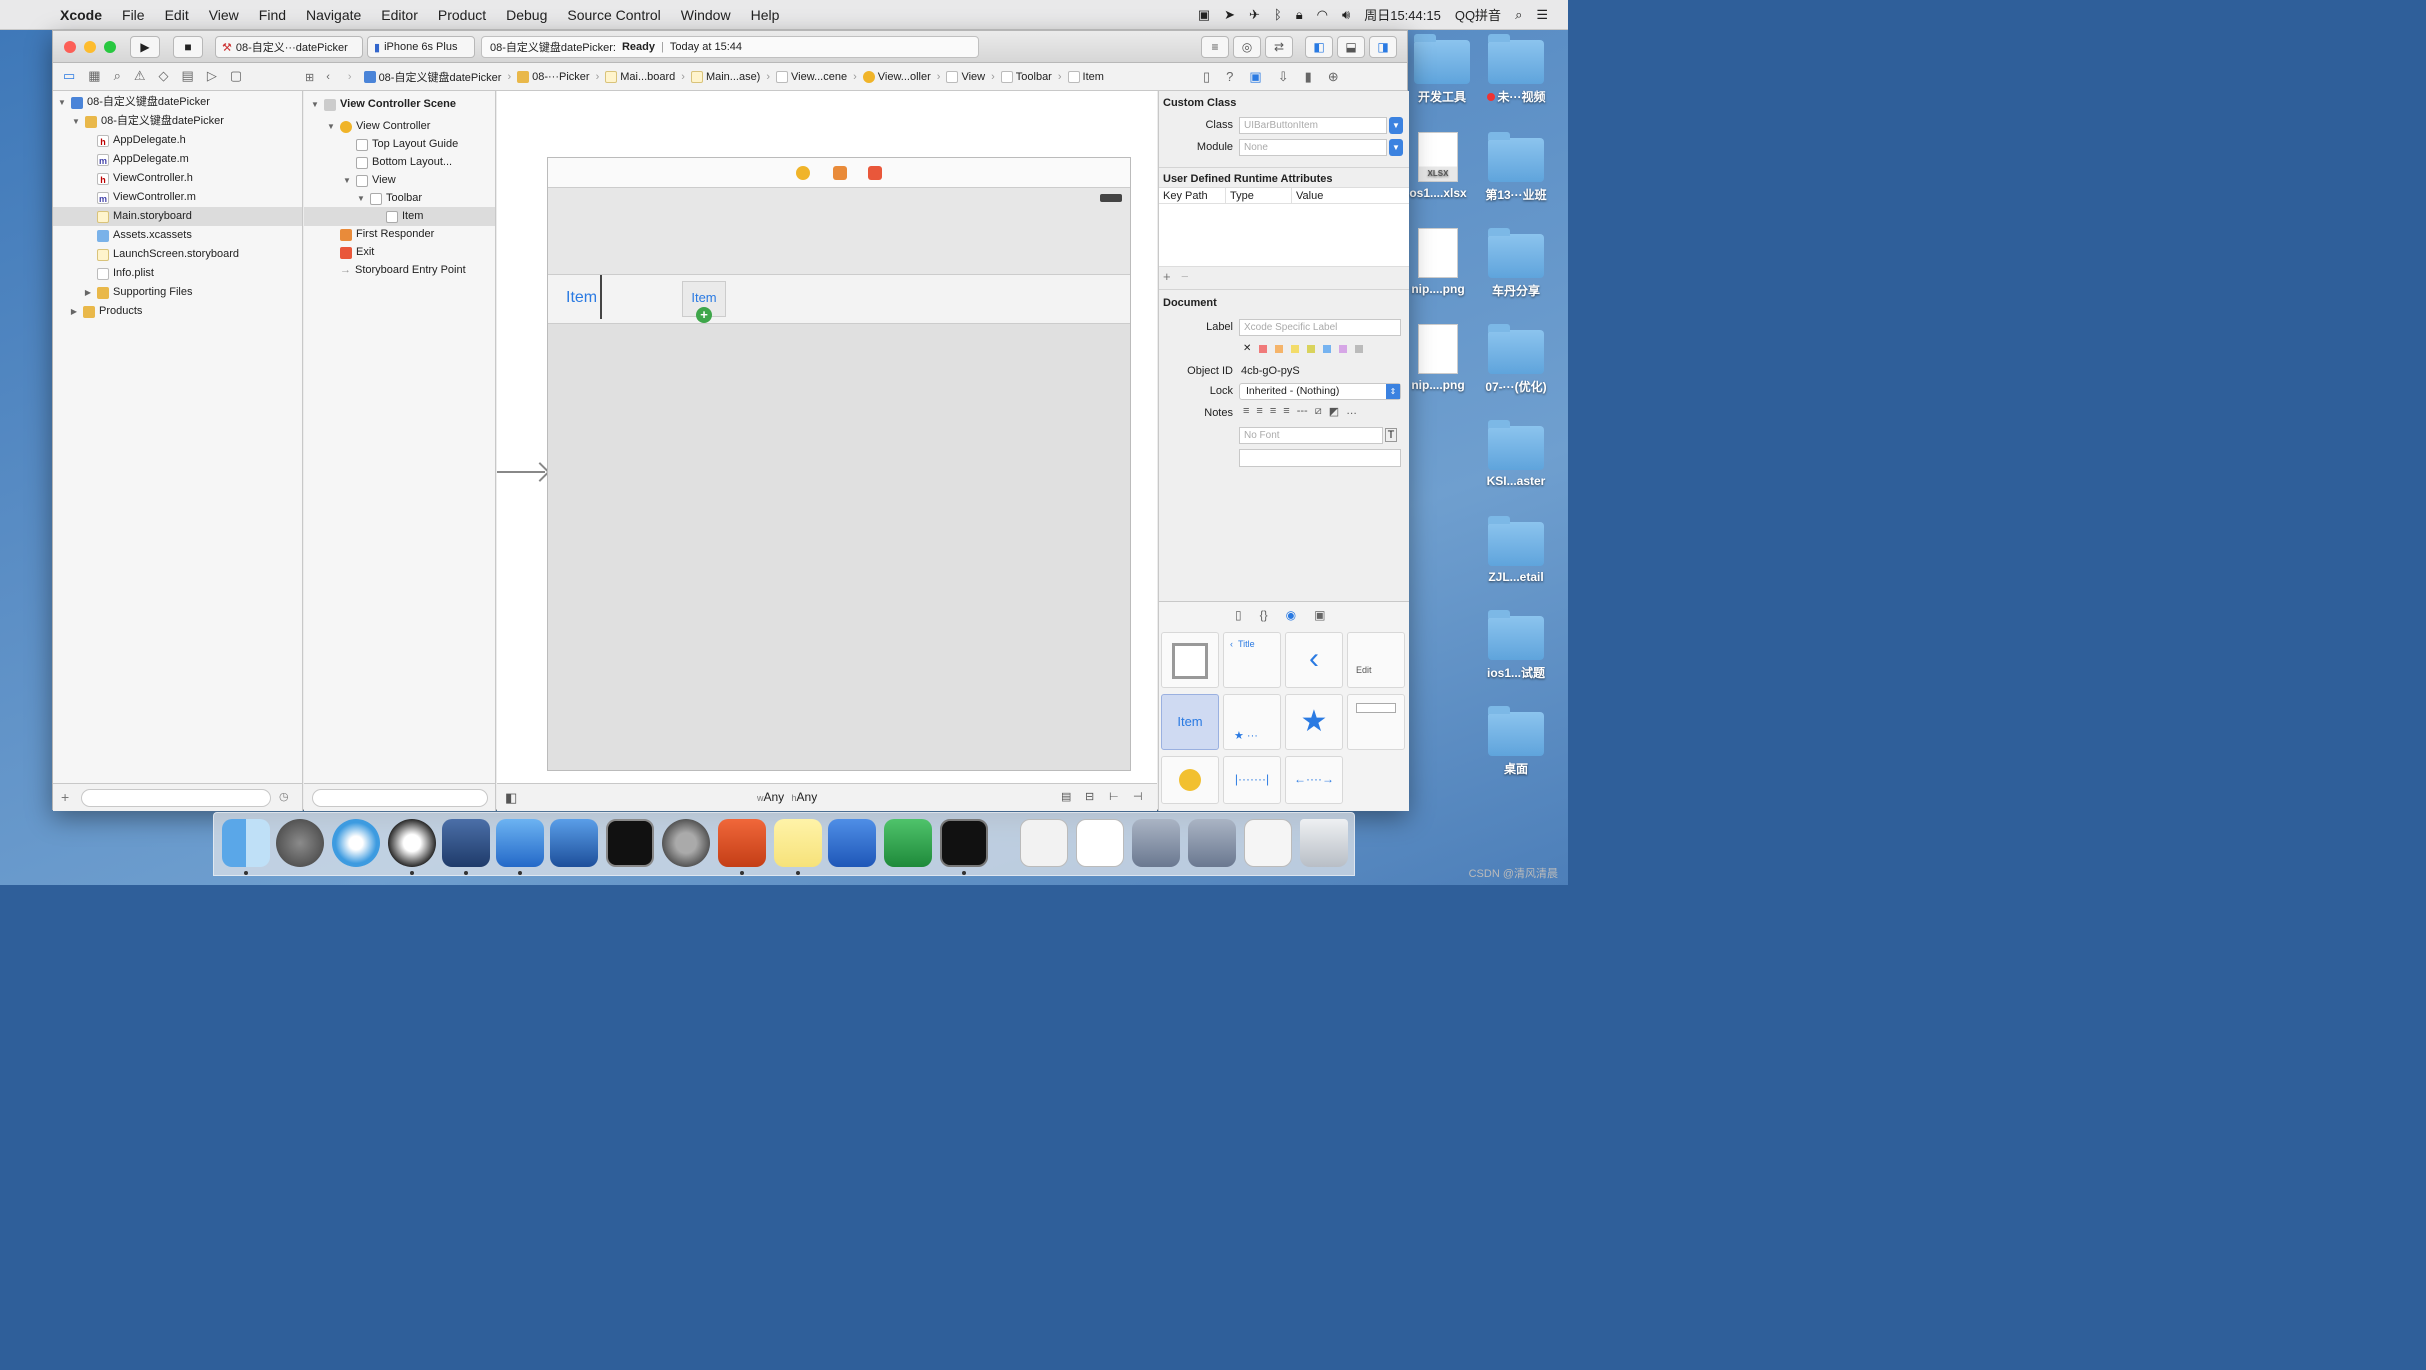 The width and height of the screenshot is (2426, 1370). What do you see at coordinates (333, 15) in the screenshot?
I see `menu-navigate: Navigate` at bounding box center [333, 15].